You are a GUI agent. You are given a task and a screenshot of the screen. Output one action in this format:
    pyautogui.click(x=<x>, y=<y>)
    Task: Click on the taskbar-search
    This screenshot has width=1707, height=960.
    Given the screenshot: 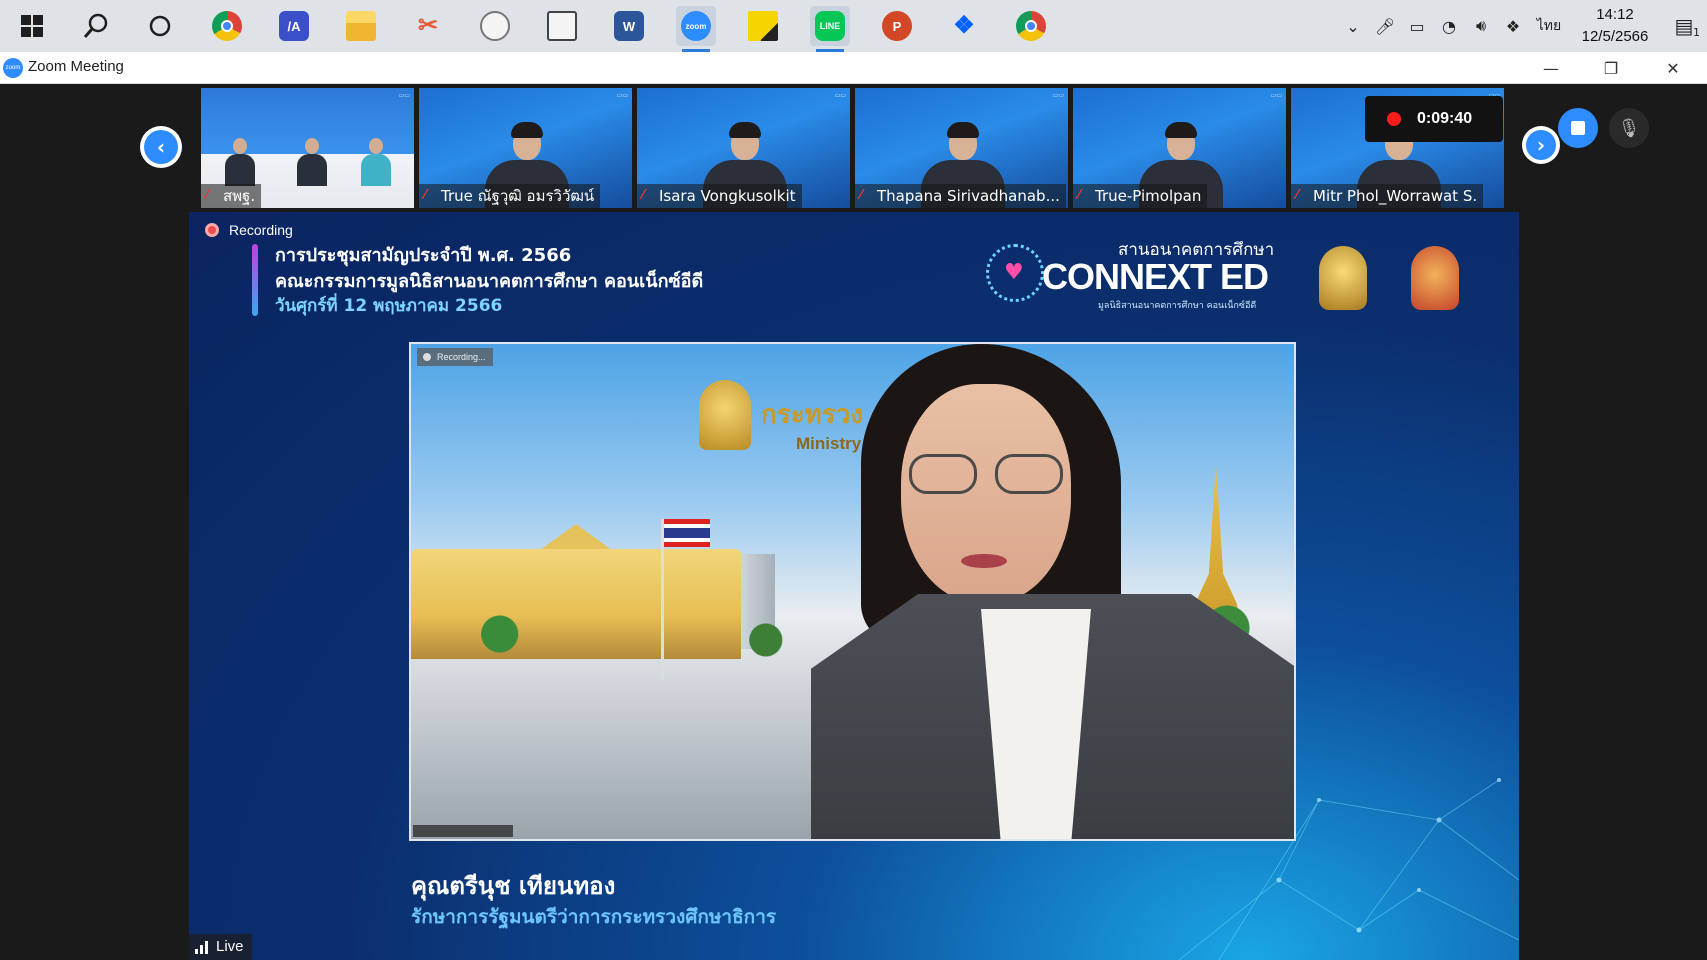 What is the action you would take?
    pyautogui.click(x=96, y=26)
    